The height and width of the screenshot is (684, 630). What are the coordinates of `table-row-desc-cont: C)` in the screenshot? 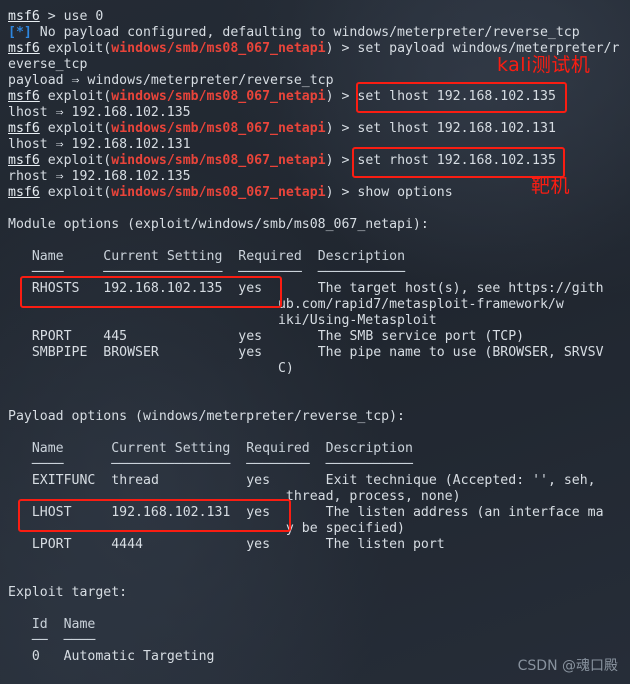 It's located at (319, 369).